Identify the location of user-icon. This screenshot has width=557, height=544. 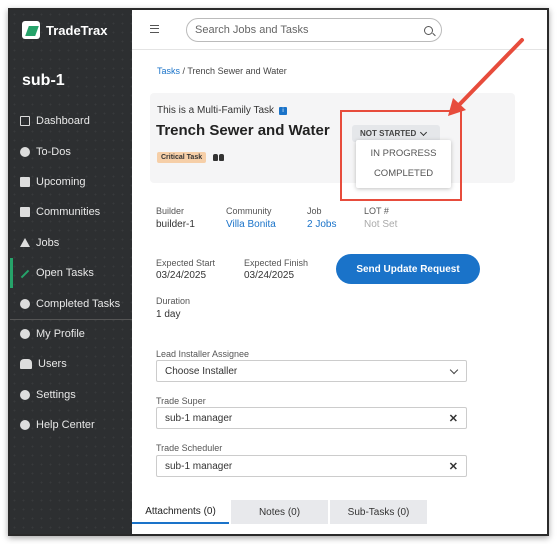
(25, 334).